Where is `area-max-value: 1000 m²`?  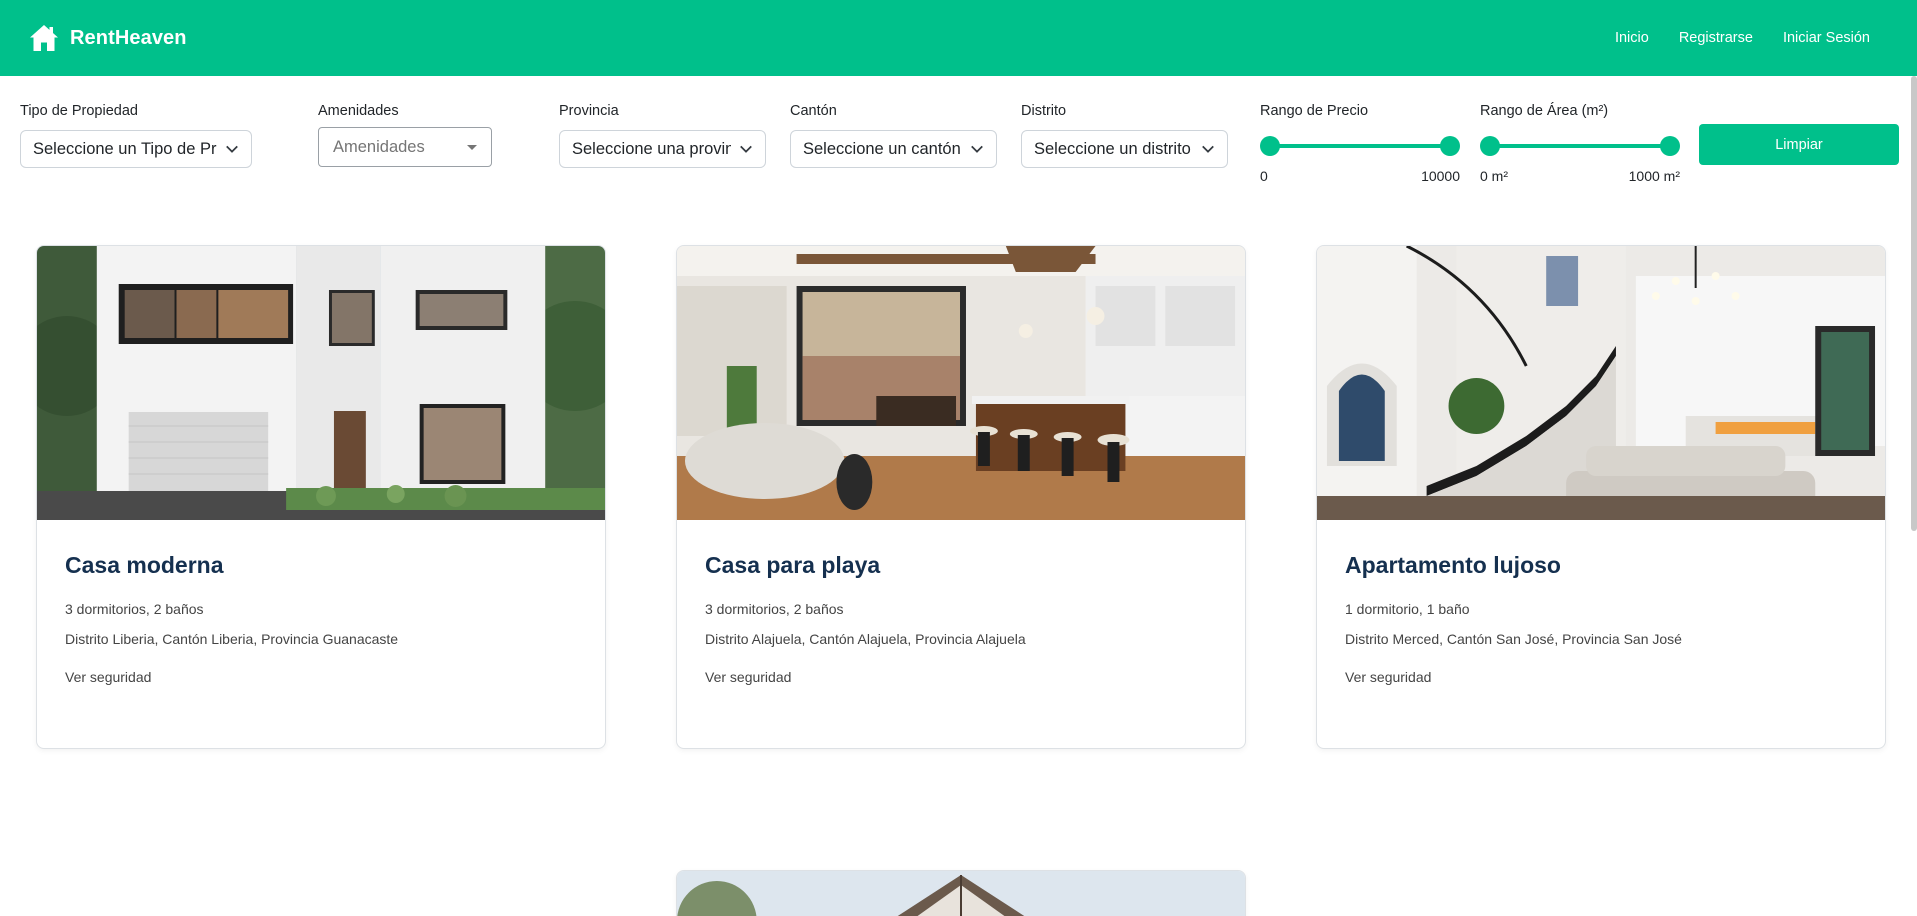 area-max-value: 1000 m² is located at coordinates (1654, 176).